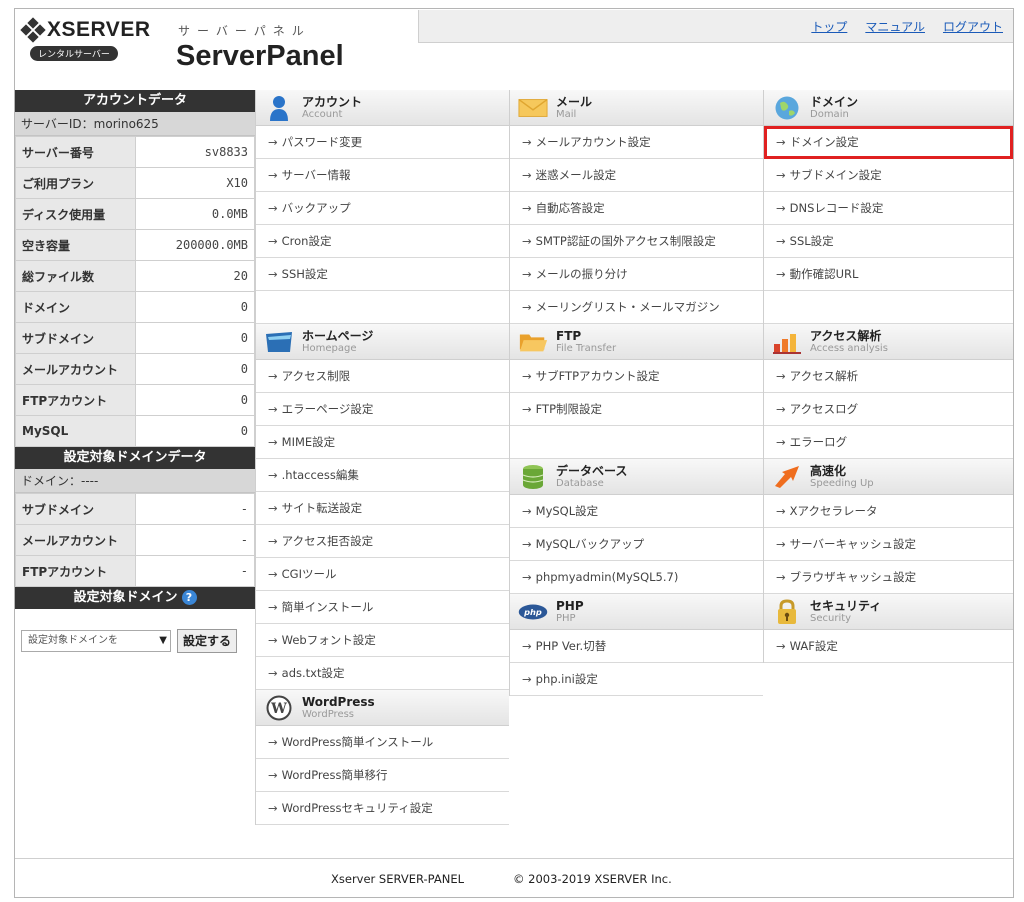 This screenshot has height=902, width=1024. Describe the element at coordinates (636, 376) in the screenshot. I see `menu-link-ftp: → サブFTPアカウント設定` at that location.